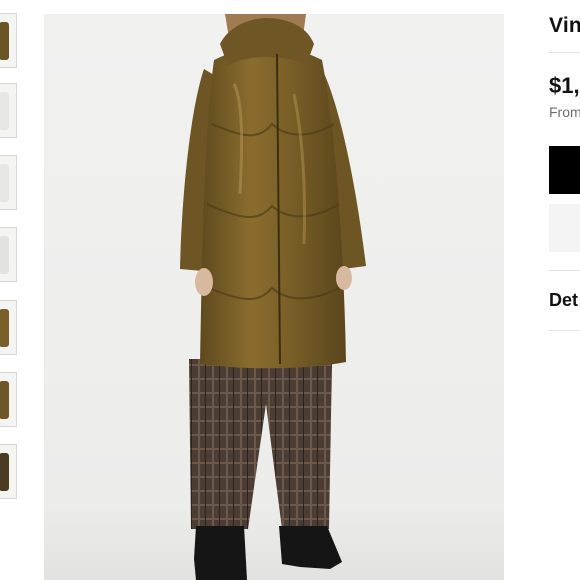  Describe the element at coordinates (344, 278) in the screenshot. I see `right-hand` at that location.